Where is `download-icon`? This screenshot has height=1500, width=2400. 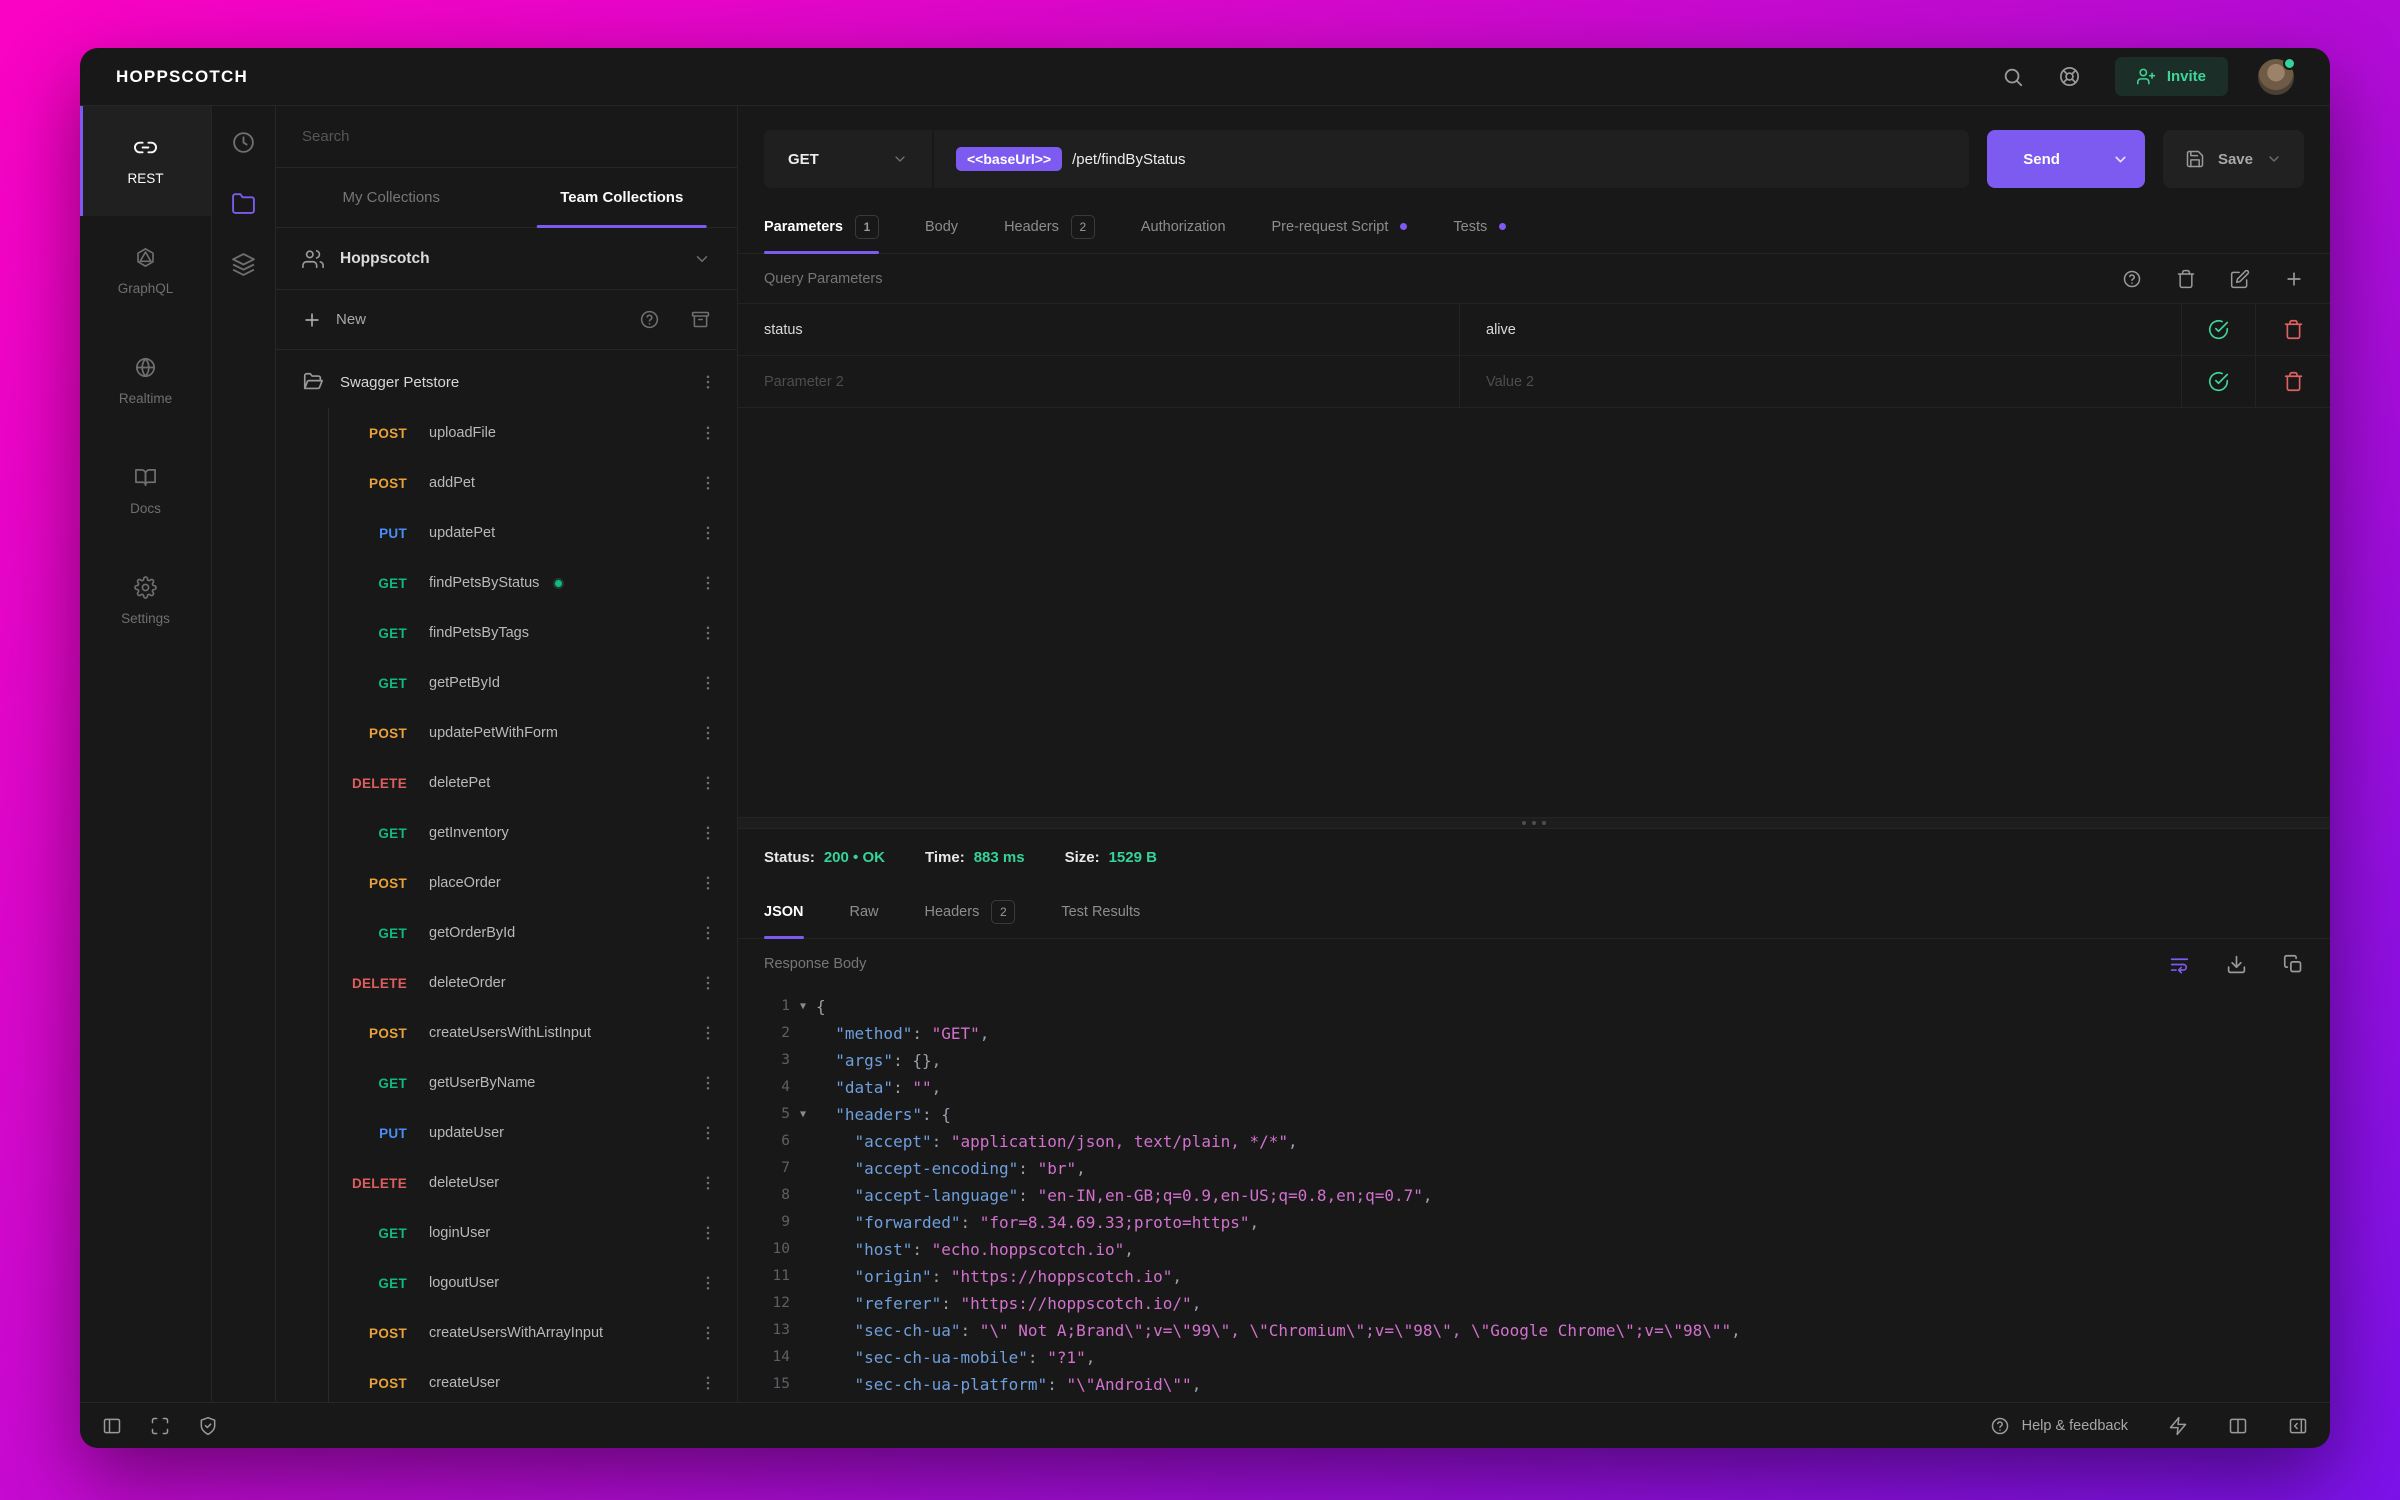 download-icon is located at coordinates (2236, 964).